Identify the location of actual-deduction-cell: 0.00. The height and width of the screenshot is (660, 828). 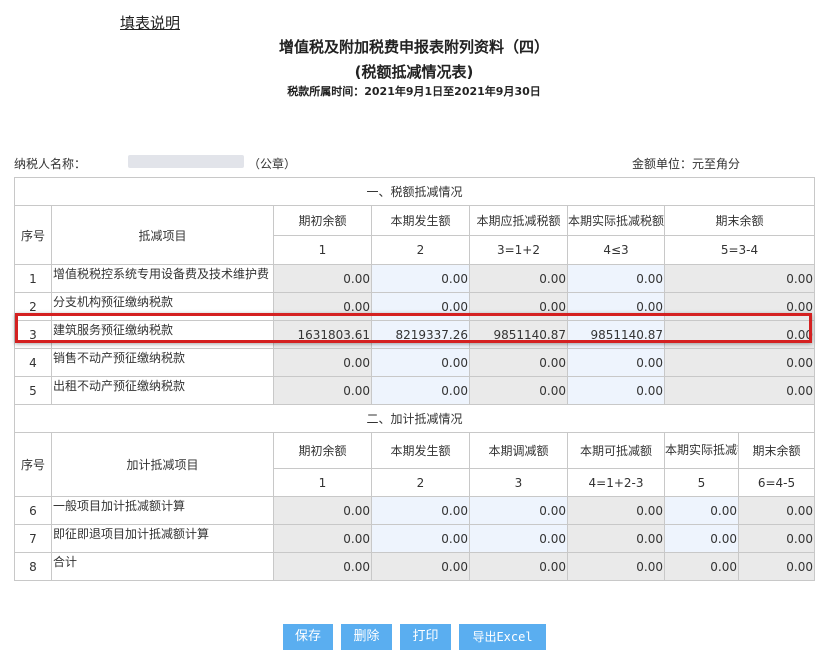
(701, 566).